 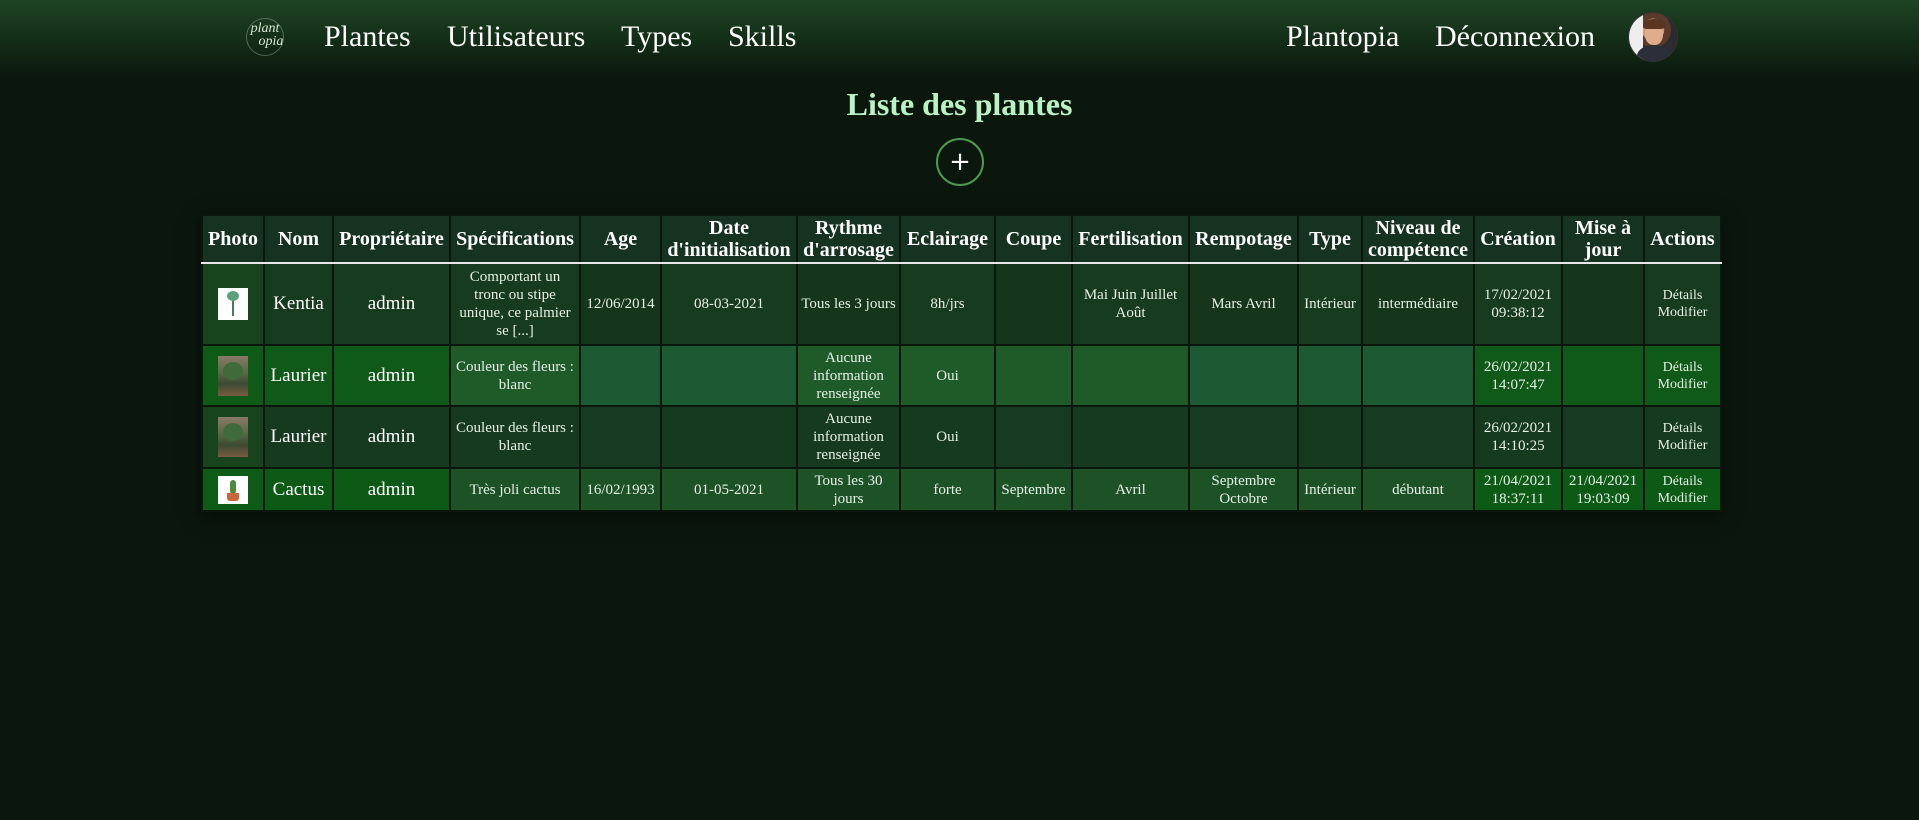 I want to click on header-eclairage: Eclairage, so click(x=947, y=239).